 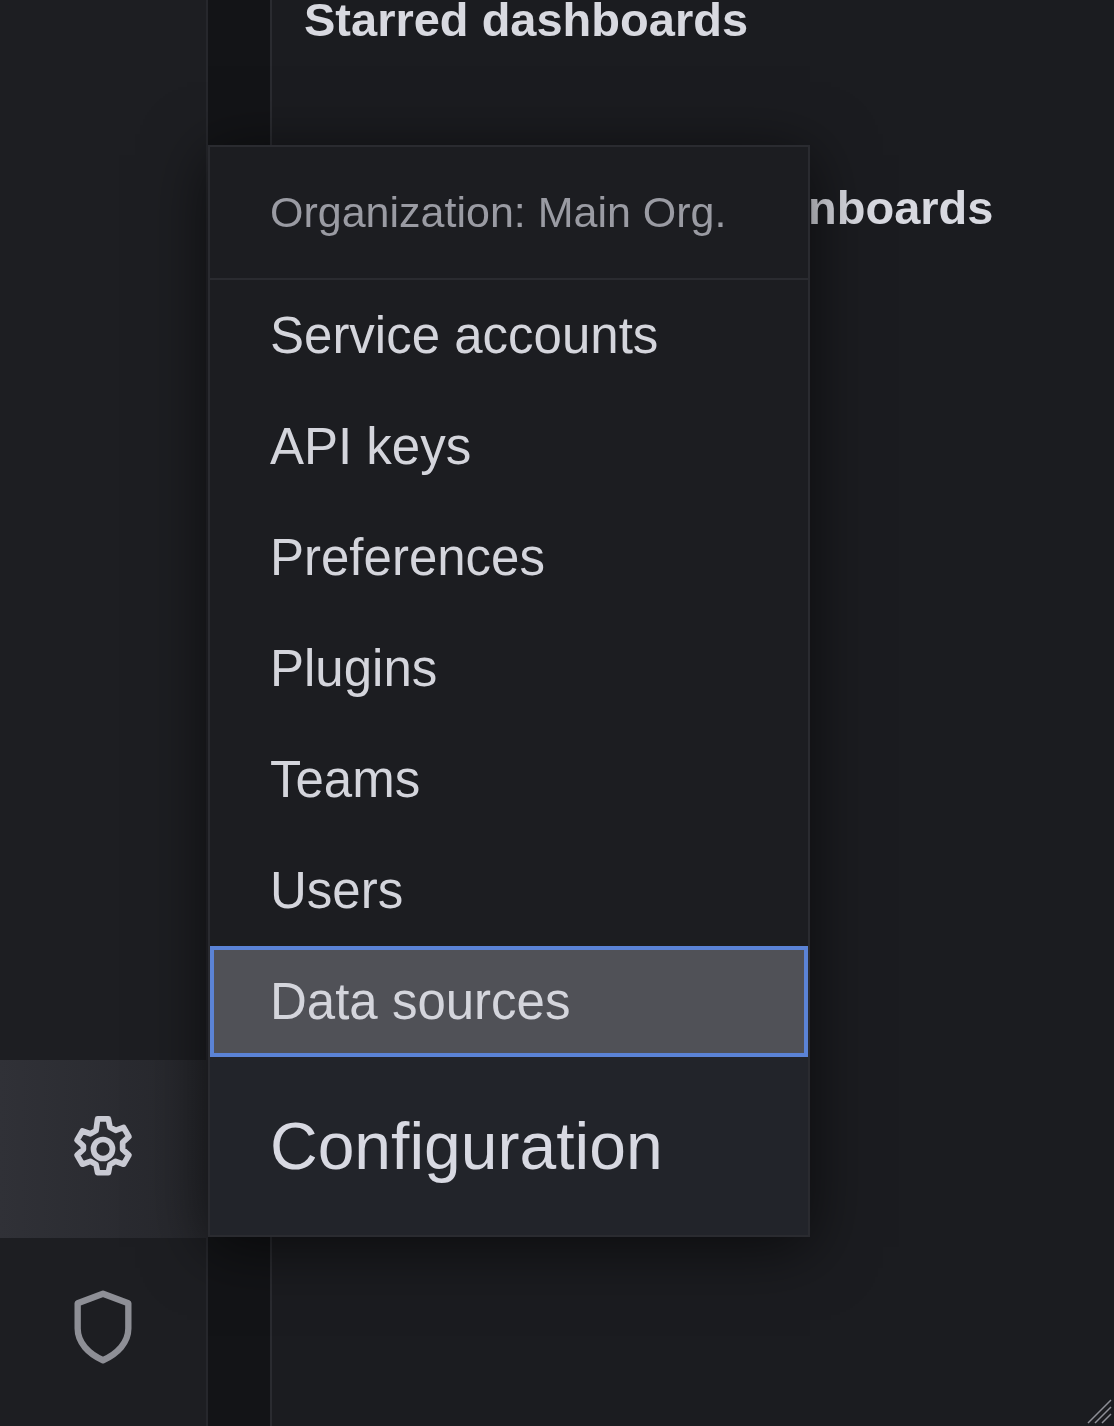 What do you see at coordinates (509, 446) in the screenshot?
I see `menu-item: API keys` at bounding box center [509, 446].